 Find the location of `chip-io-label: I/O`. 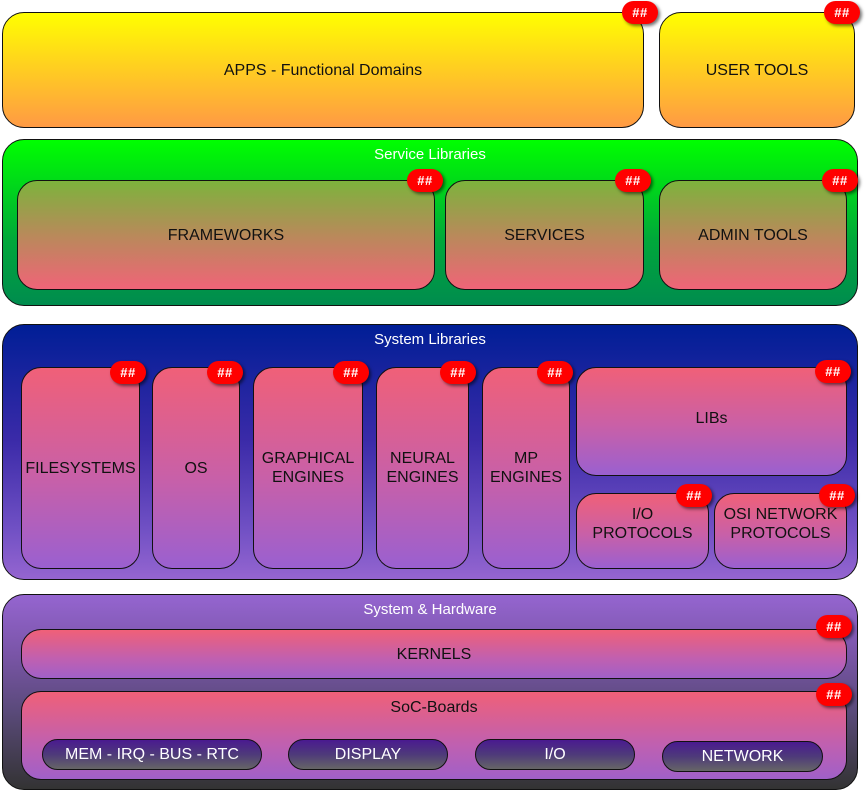

chip-io-label: I/O is located at coordinates (555, 754).